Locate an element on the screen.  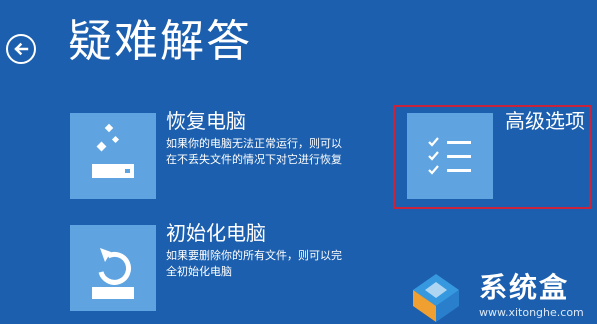
watermark: 系统盒 www.xitonghe.com is located at coordinates (500, 295).